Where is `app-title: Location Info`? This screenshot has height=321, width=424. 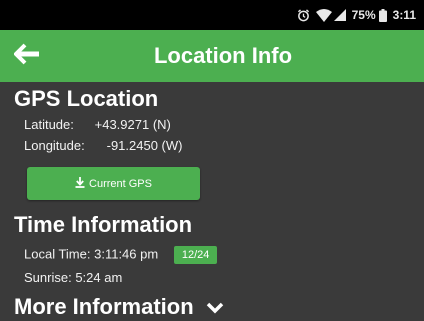 app-title: Location Info is located at coordinates (223, 55).